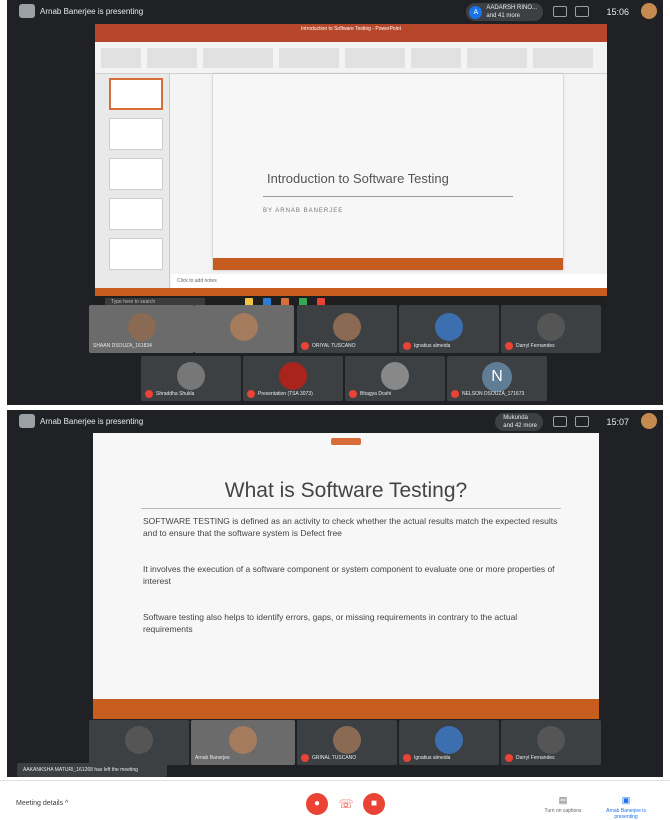 The width and height of the screenshot is (670, 820). What do you see at coordinates (317, 804) in the screenshot?
I see `mic-toggle-button: ●` at bounding box center [317, 804].